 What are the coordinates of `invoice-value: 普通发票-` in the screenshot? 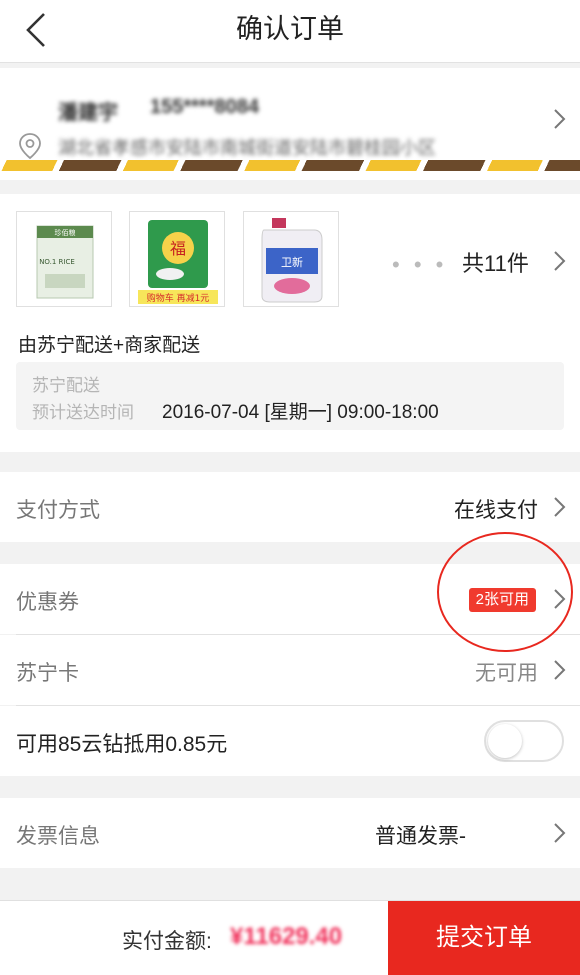 It's located at (420, 836).